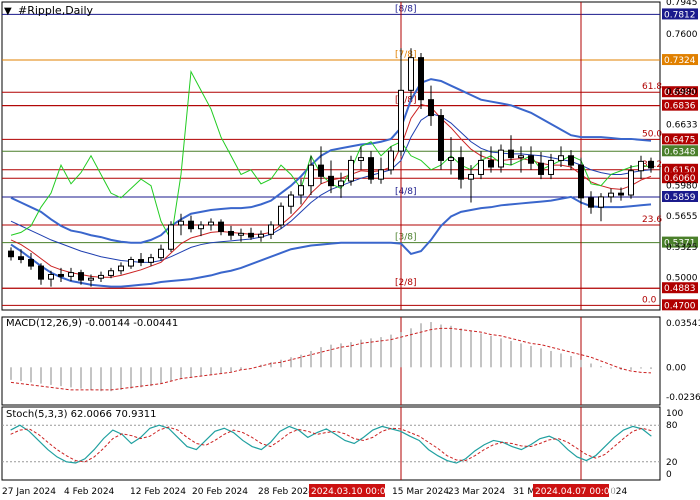 This screenshot has width=700, height=500. Describe the element at coordinates (575, 492) in the screenshot. I see `date-marker-label: 2024.04.07 00:00` at that location.